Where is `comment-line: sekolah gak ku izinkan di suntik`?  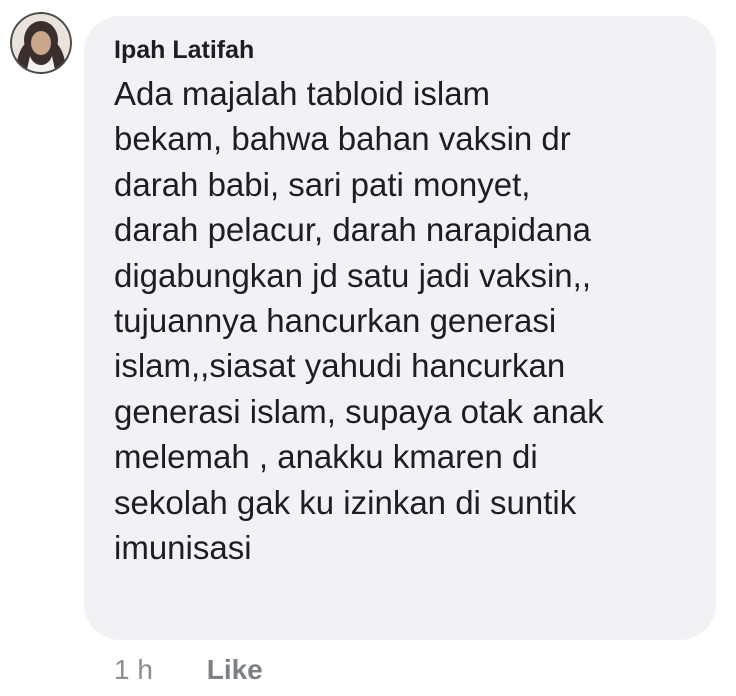
comment-line: sekolah gak ku izinkan di suntik is located at coordinates (345, 502).